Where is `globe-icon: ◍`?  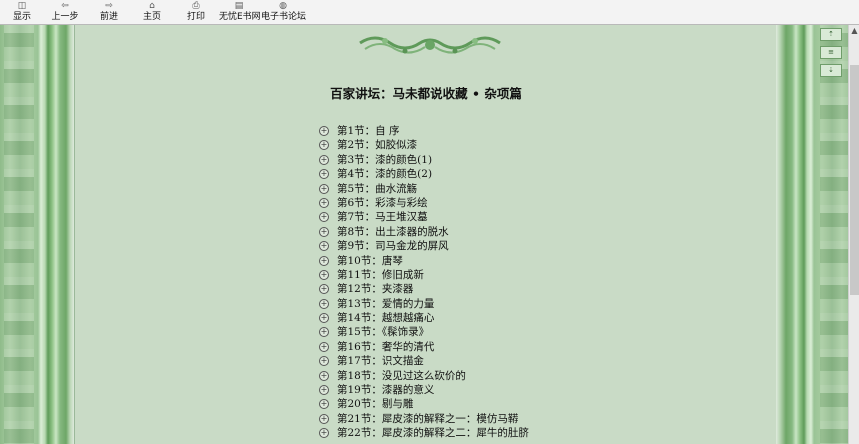
globe-icon: ◍ is located at coordinates (283, 6).